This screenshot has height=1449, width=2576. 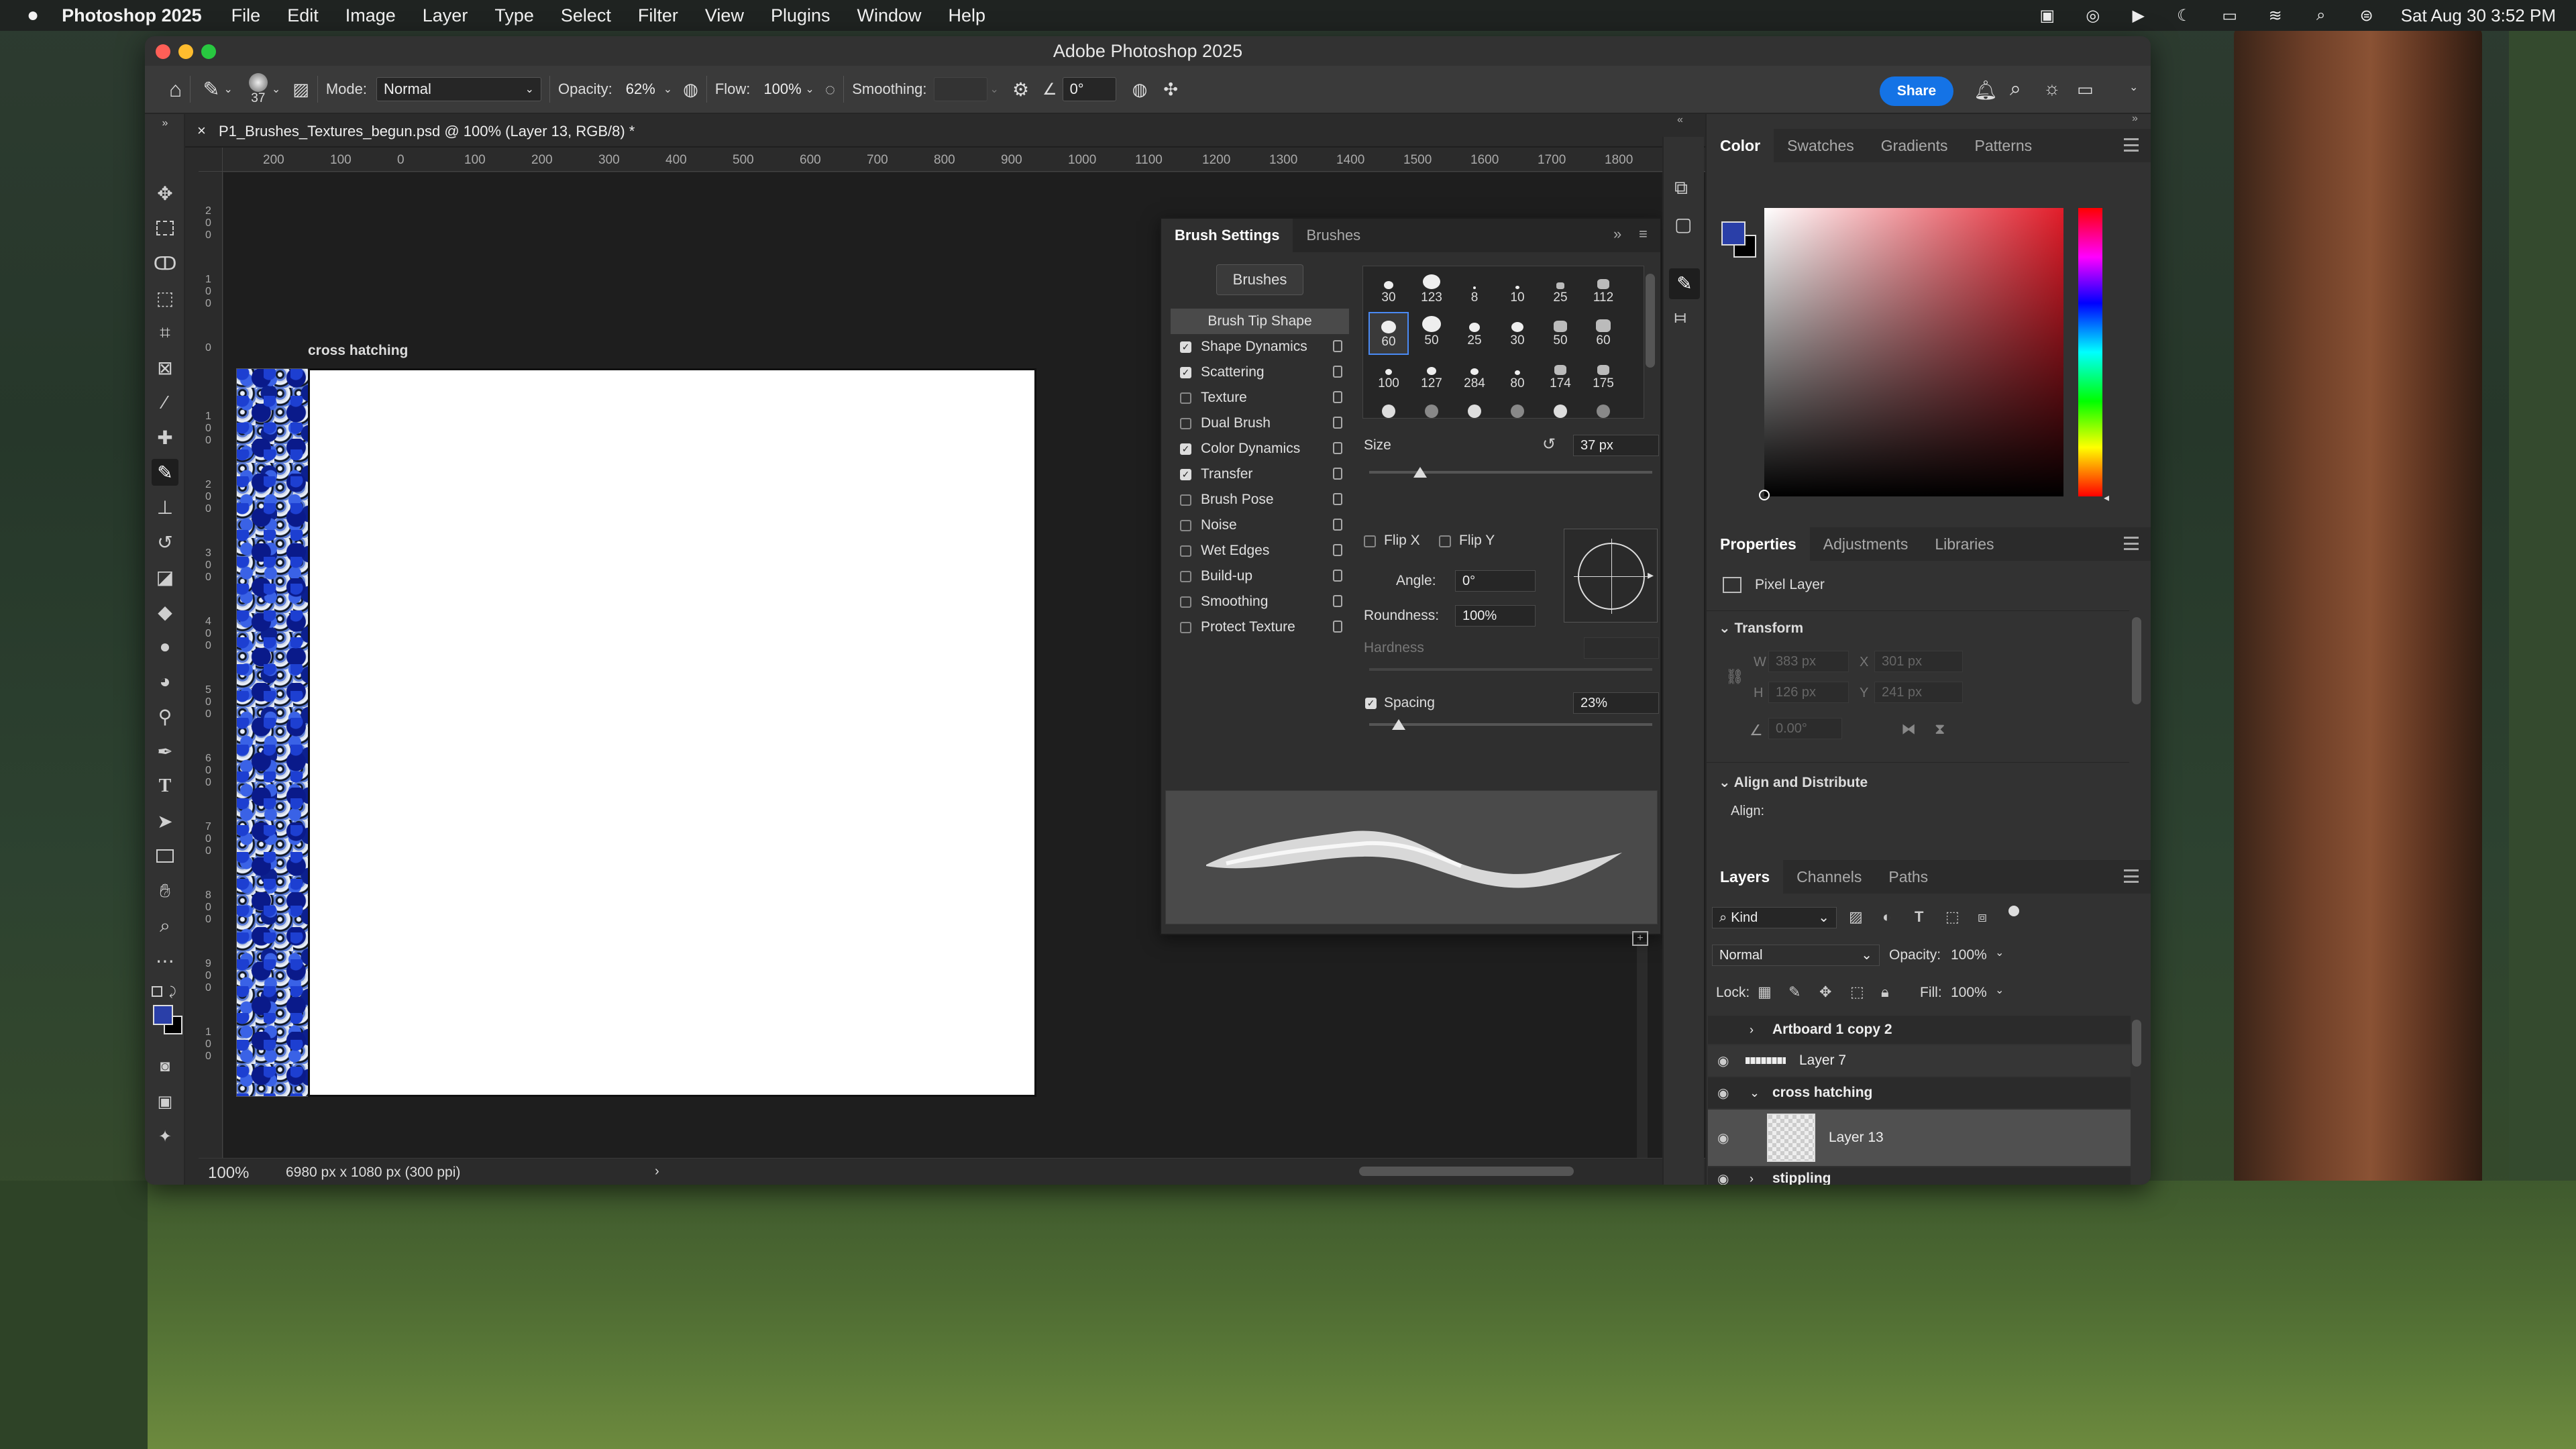 What do you see at coordinates (1260, 423) in the screenshot?
I see `brush-option-dual-brush: Dual Brush` at bounding box center [1260, 423].